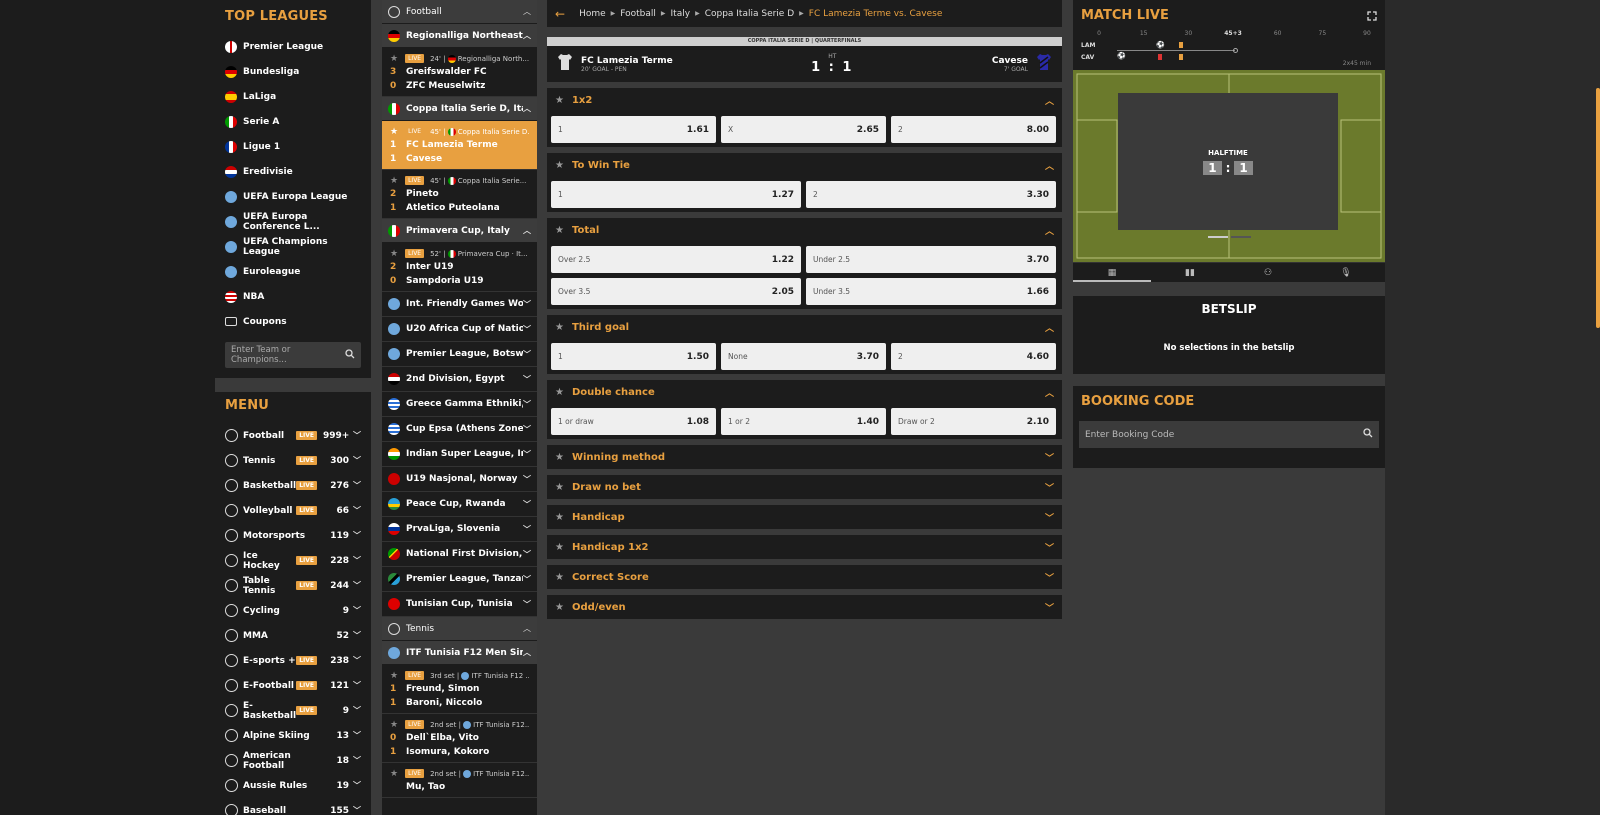 The image size is (1600, 815). I want to click on breadcrumb-link: Home, so click(592, 14).